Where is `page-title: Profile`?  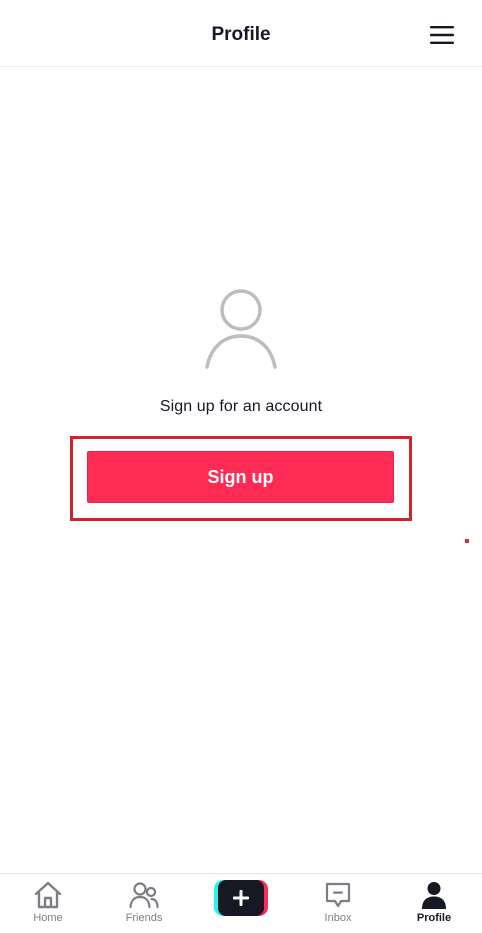
page-title: Profile is located at coordinates (241, 34).